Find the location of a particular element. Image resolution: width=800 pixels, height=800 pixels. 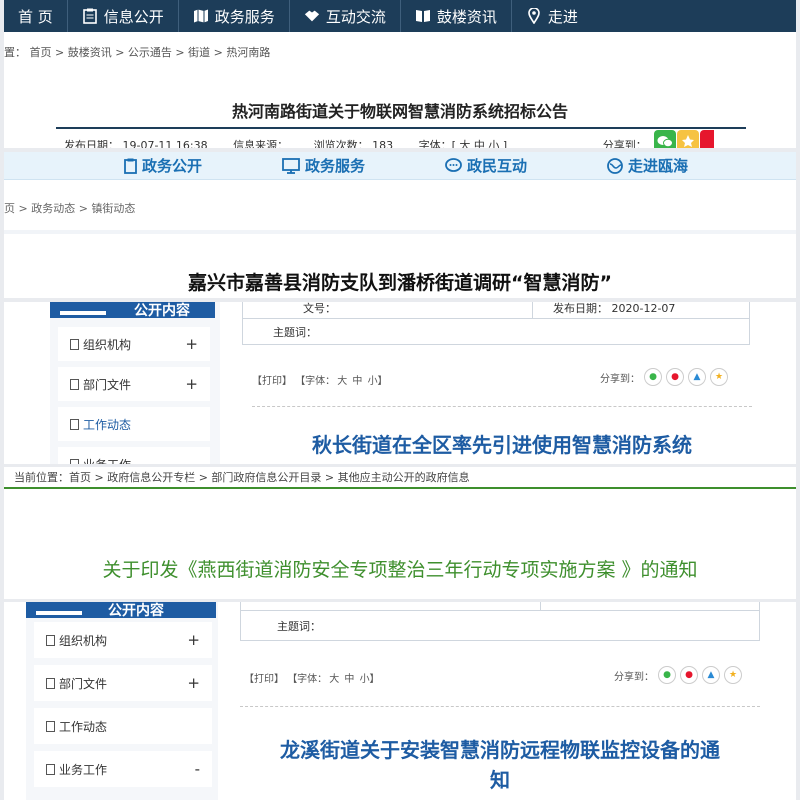

doc-number-label: 文号： is located at coordinates (319, 308).